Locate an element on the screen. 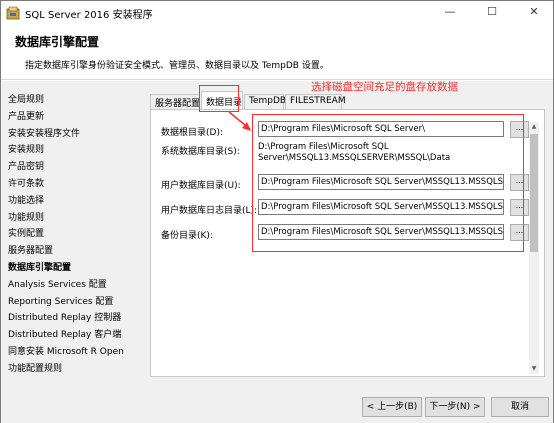 The image size is (554, 423). window-title: SQL Server 2016 安装程序 is located at coordinates (89, 15).